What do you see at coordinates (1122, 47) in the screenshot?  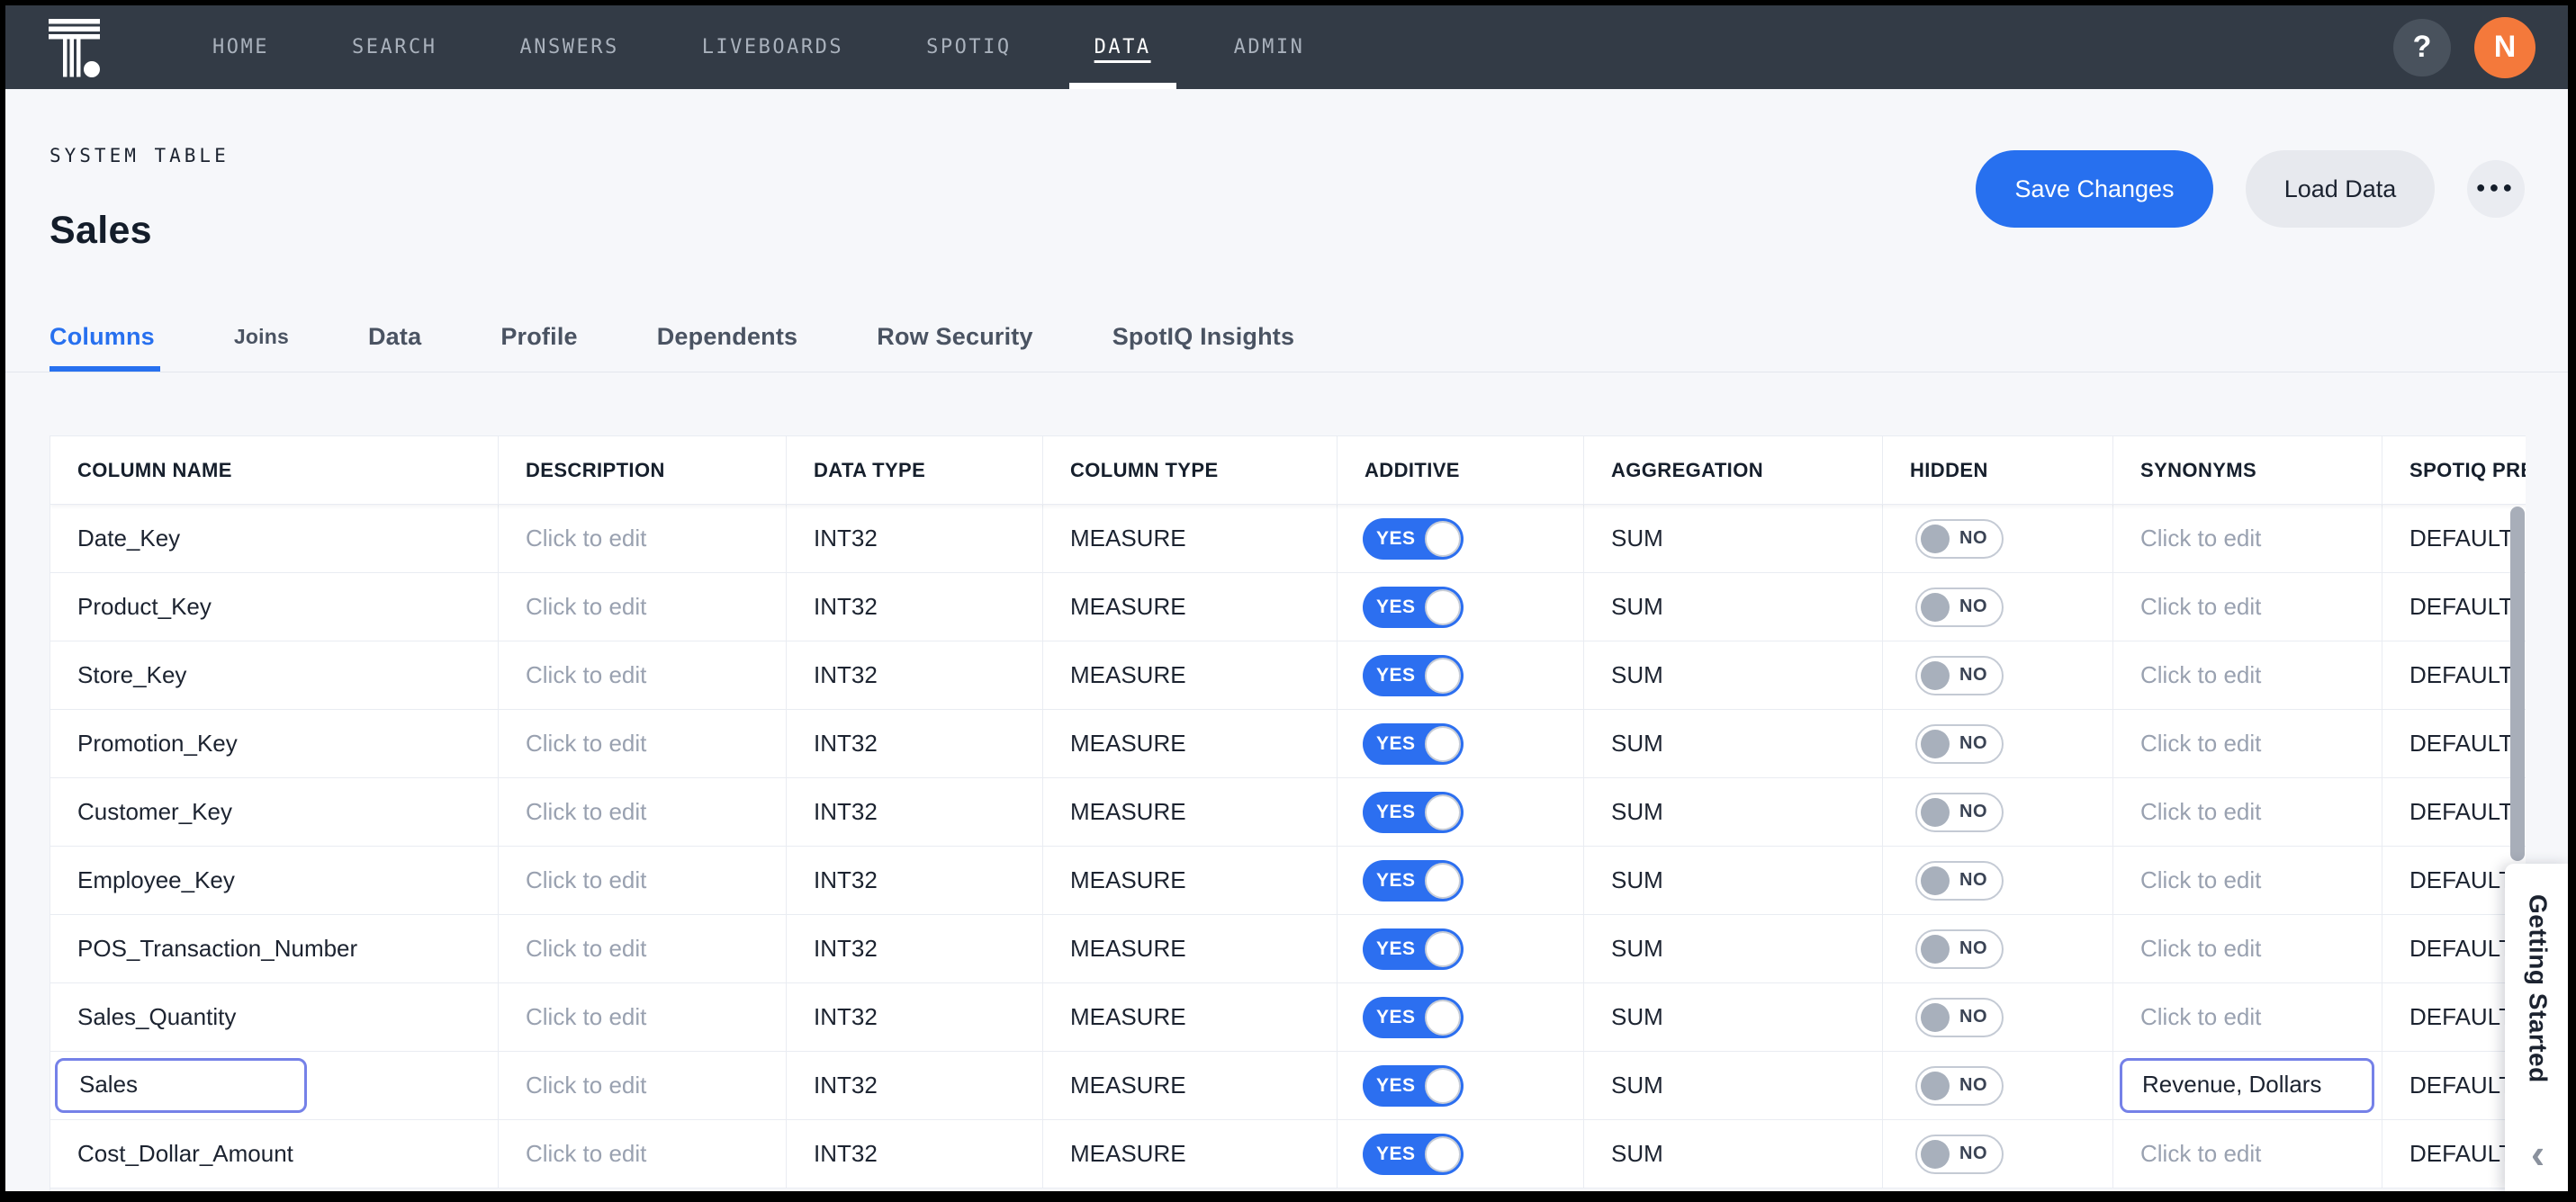 I see `nav-item-data: DATA` at bounding box center [1122, 47].